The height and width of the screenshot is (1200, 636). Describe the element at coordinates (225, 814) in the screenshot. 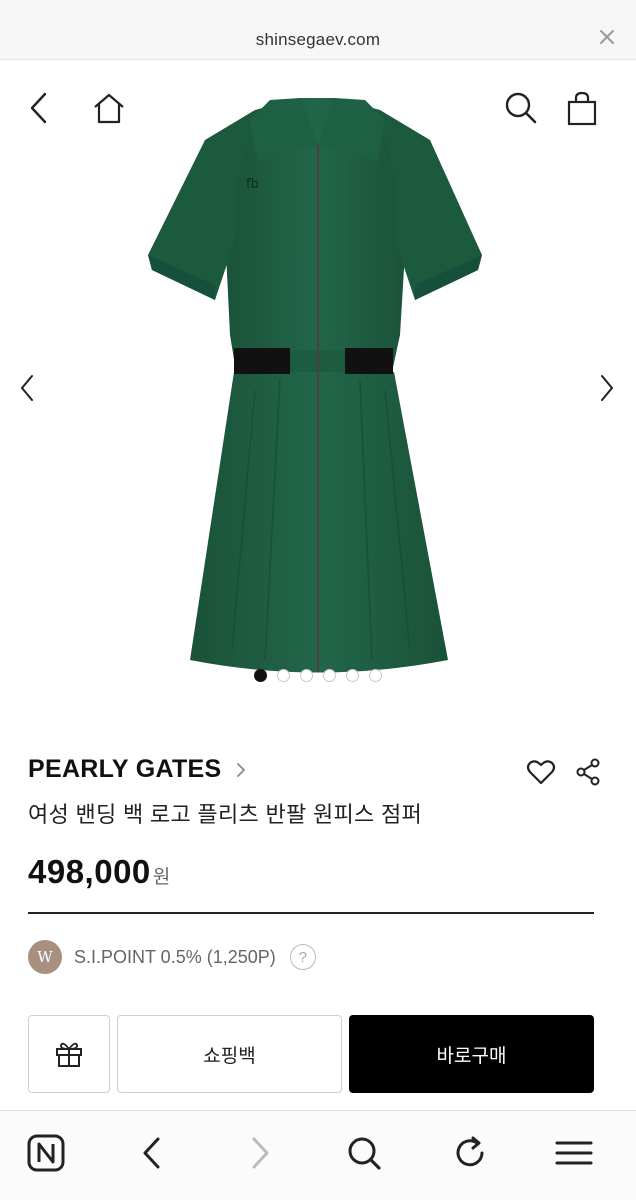

I see `product-title: 여성 밴딩 백 로고 플리츠 반팔 원피스 점퍼` at that location.